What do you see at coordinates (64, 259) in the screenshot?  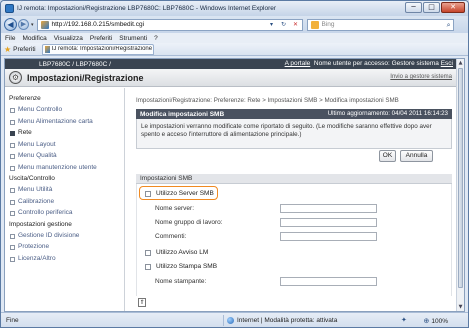 I see `sidebar-item-licenza-altro: Licenza/Altro` at bounding box center [64, 259].